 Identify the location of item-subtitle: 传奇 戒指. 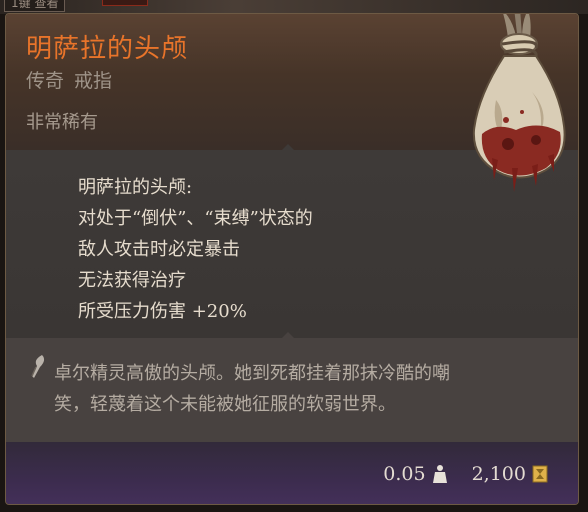
(74, 79).